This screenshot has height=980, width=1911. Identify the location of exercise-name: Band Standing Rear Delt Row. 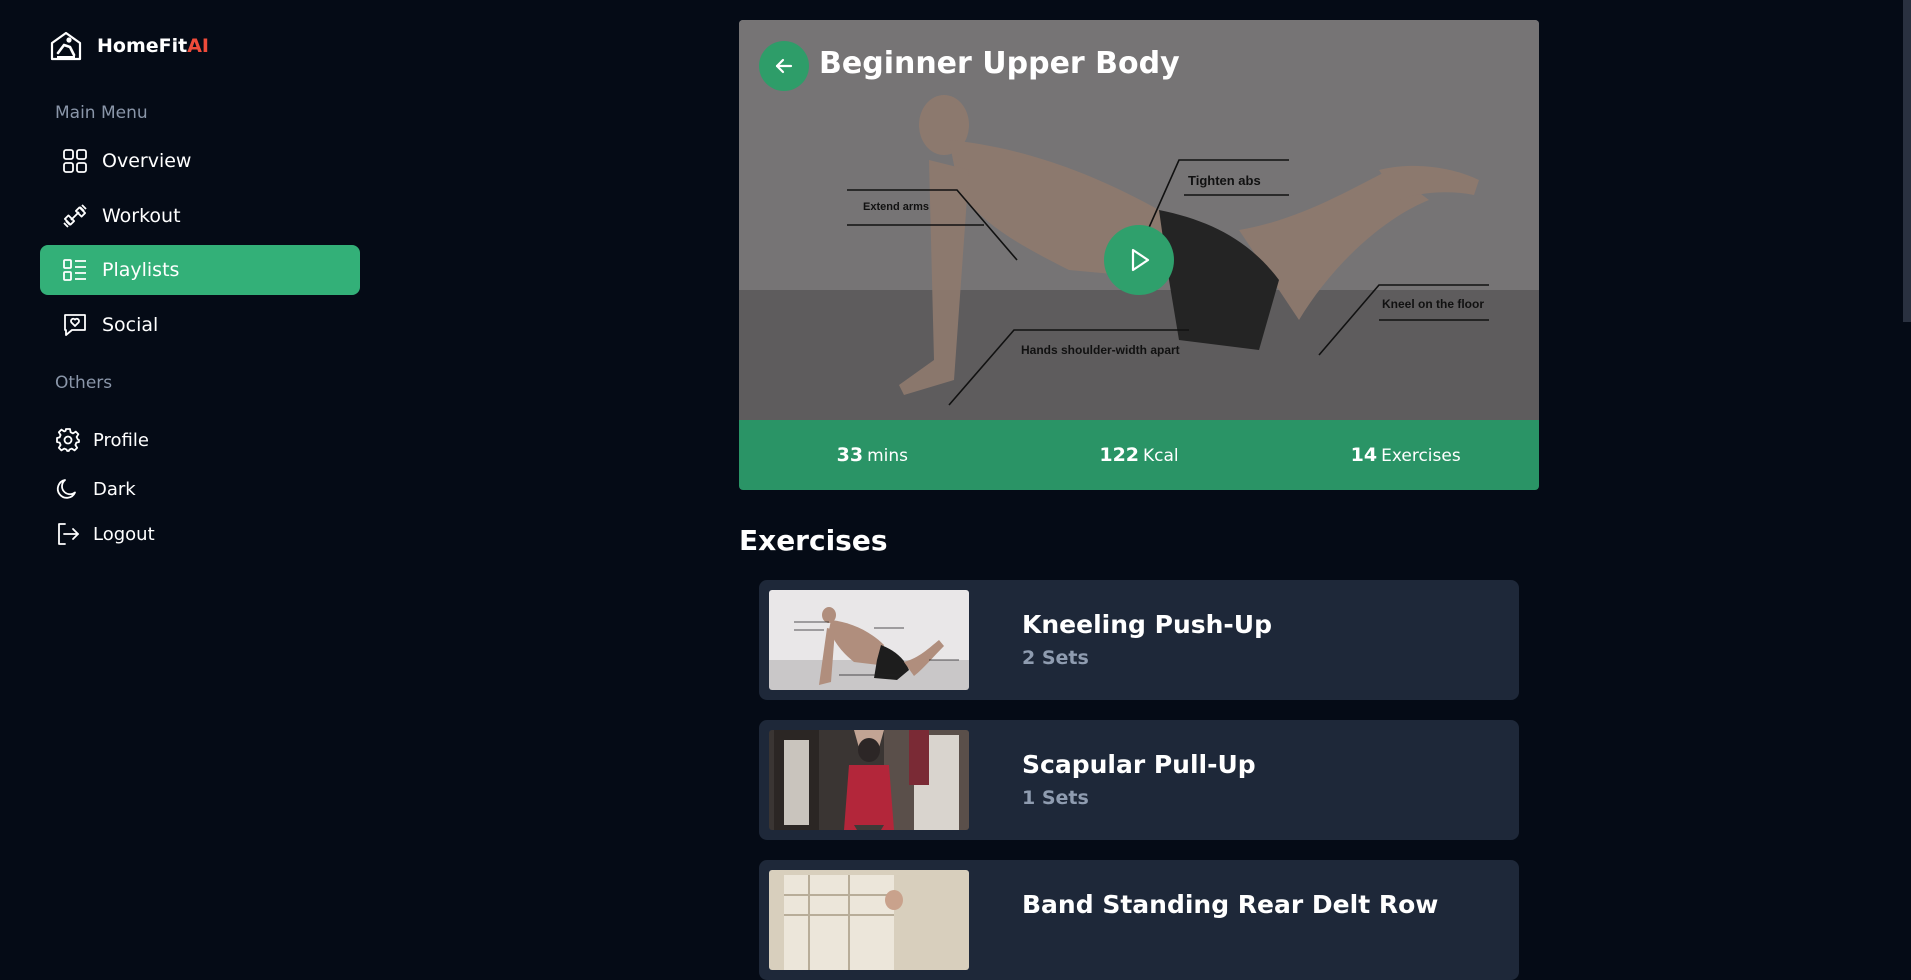
(1230, 904).